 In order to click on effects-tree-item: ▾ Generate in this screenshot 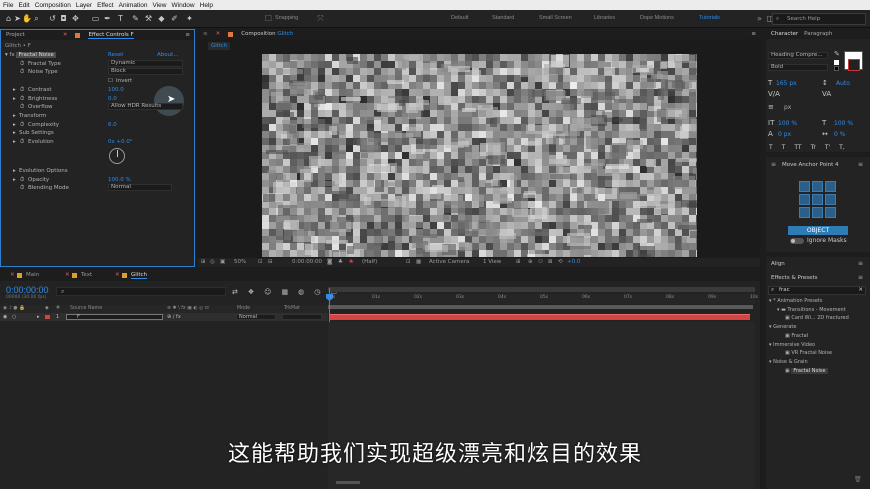, I will do `click(818, 327)`.